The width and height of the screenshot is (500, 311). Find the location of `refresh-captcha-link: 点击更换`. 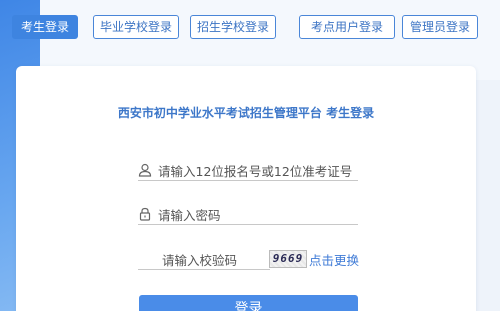

refresh-captcha-link: 点击更换 is located at coordinates (334, 259).